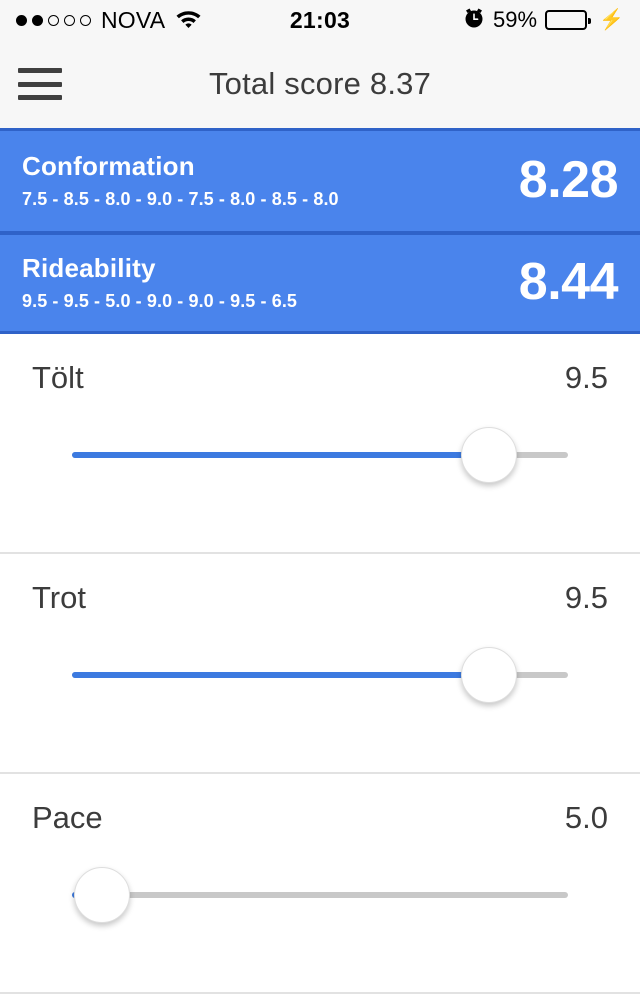  I want to click on hamburger-menu-icon, so click(40, 84).